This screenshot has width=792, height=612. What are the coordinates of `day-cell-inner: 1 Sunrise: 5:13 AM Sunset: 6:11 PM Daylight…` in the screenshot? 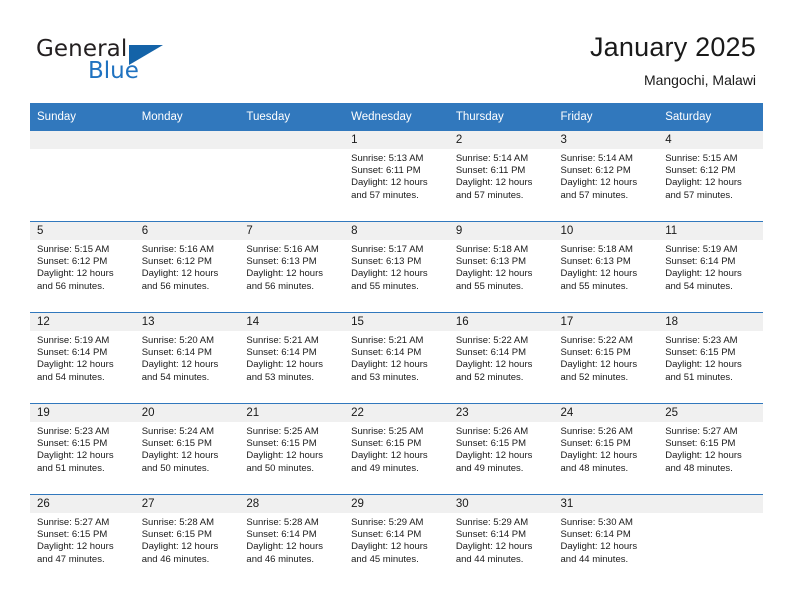 It's located at (396, 176).